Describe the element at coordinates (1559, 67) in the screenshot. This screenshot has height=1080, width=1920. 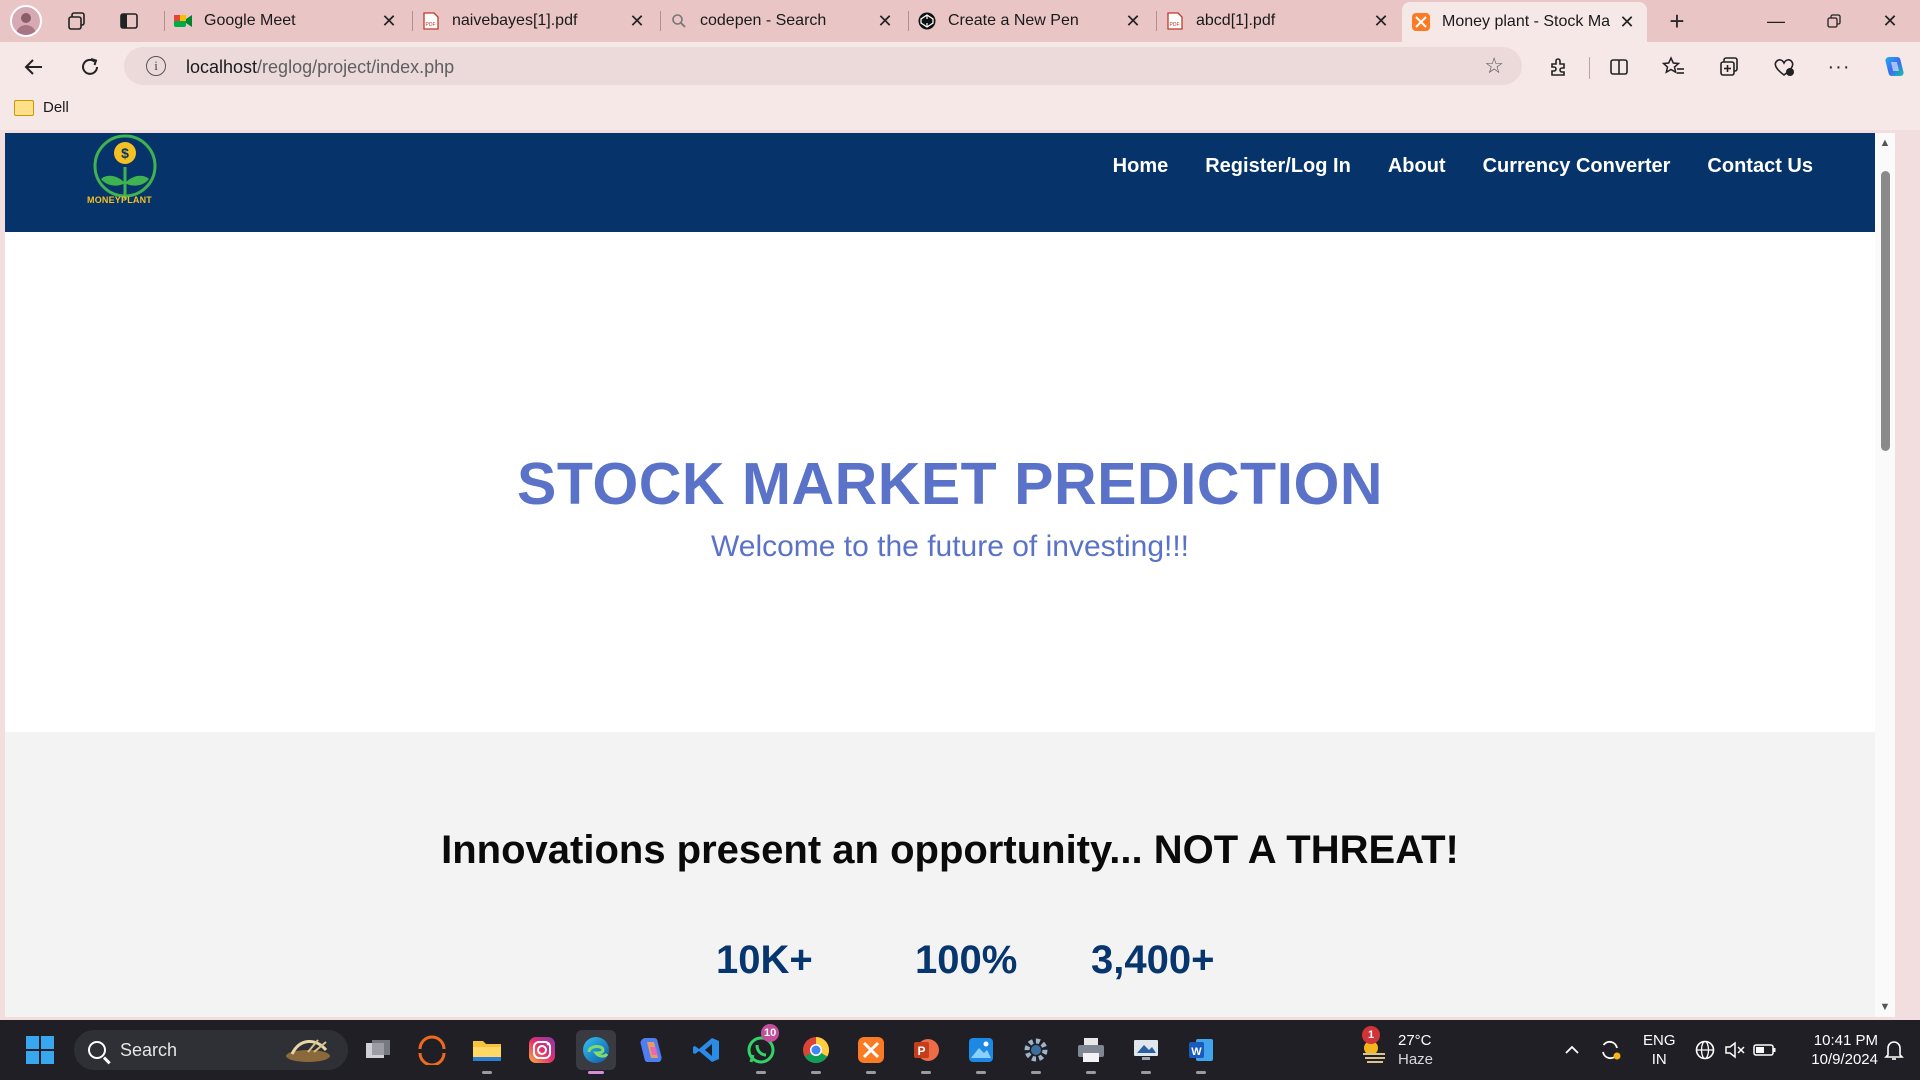
I see `extensions-icon` at that location.